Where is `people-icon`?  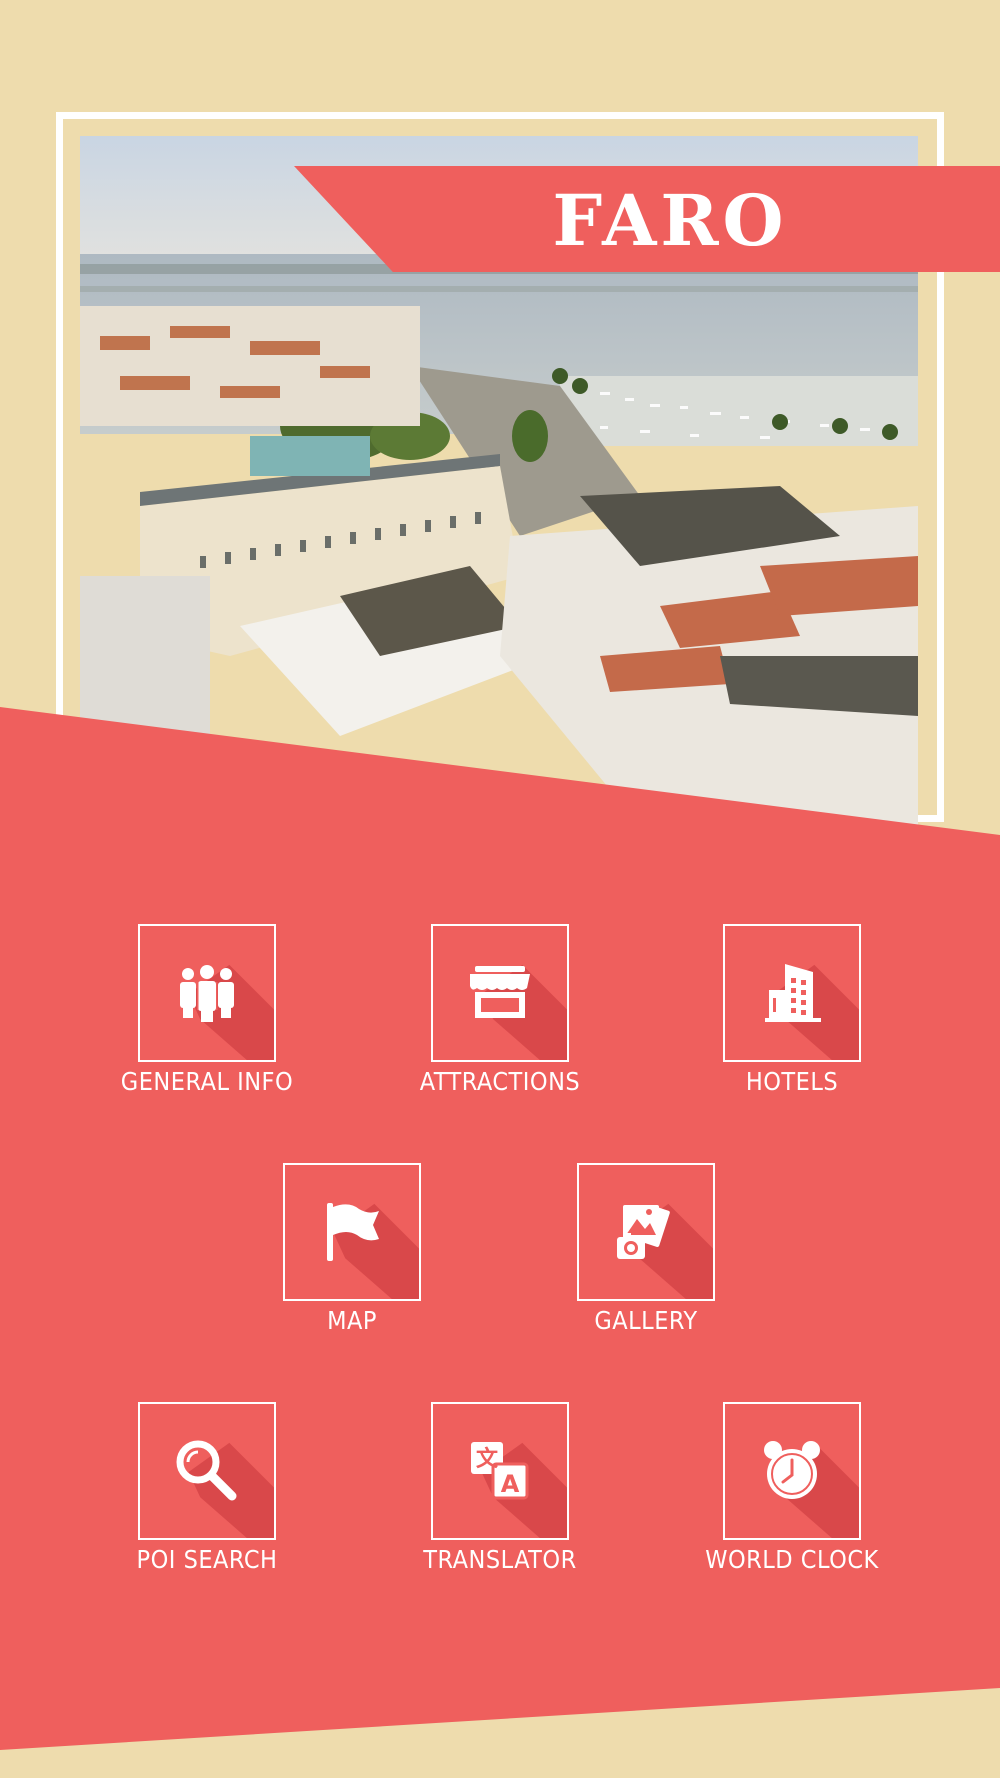
people-icon is located at coordinates (207, 993).